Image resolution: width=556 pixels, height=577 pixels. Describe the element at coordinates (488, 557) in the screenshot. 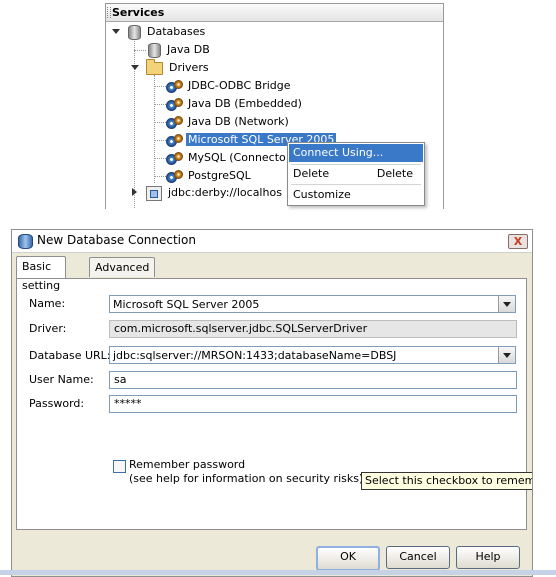

I see `help-button: Help` at that location.